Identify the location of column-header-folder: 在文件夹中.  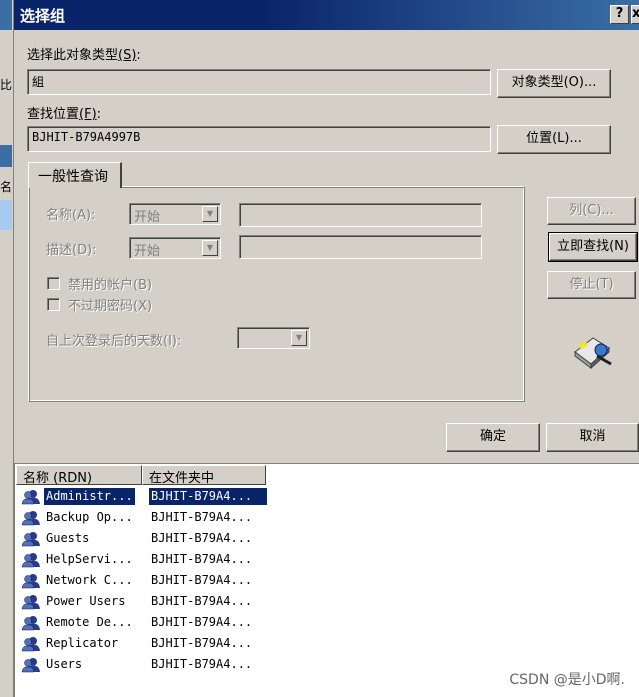
(204, 475).